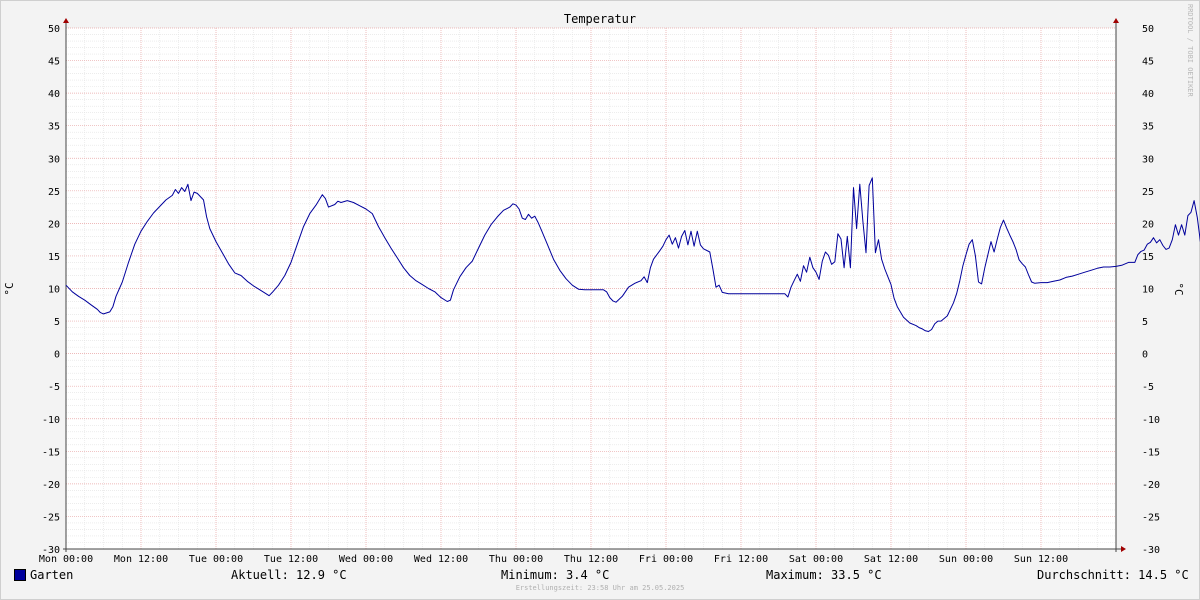 This screenshot has width=1200, height=600. What do you see at coordinates (9, 288) in the screenshot?
I see `y-axis-label-left: °C` at bounding box center [9, 288].